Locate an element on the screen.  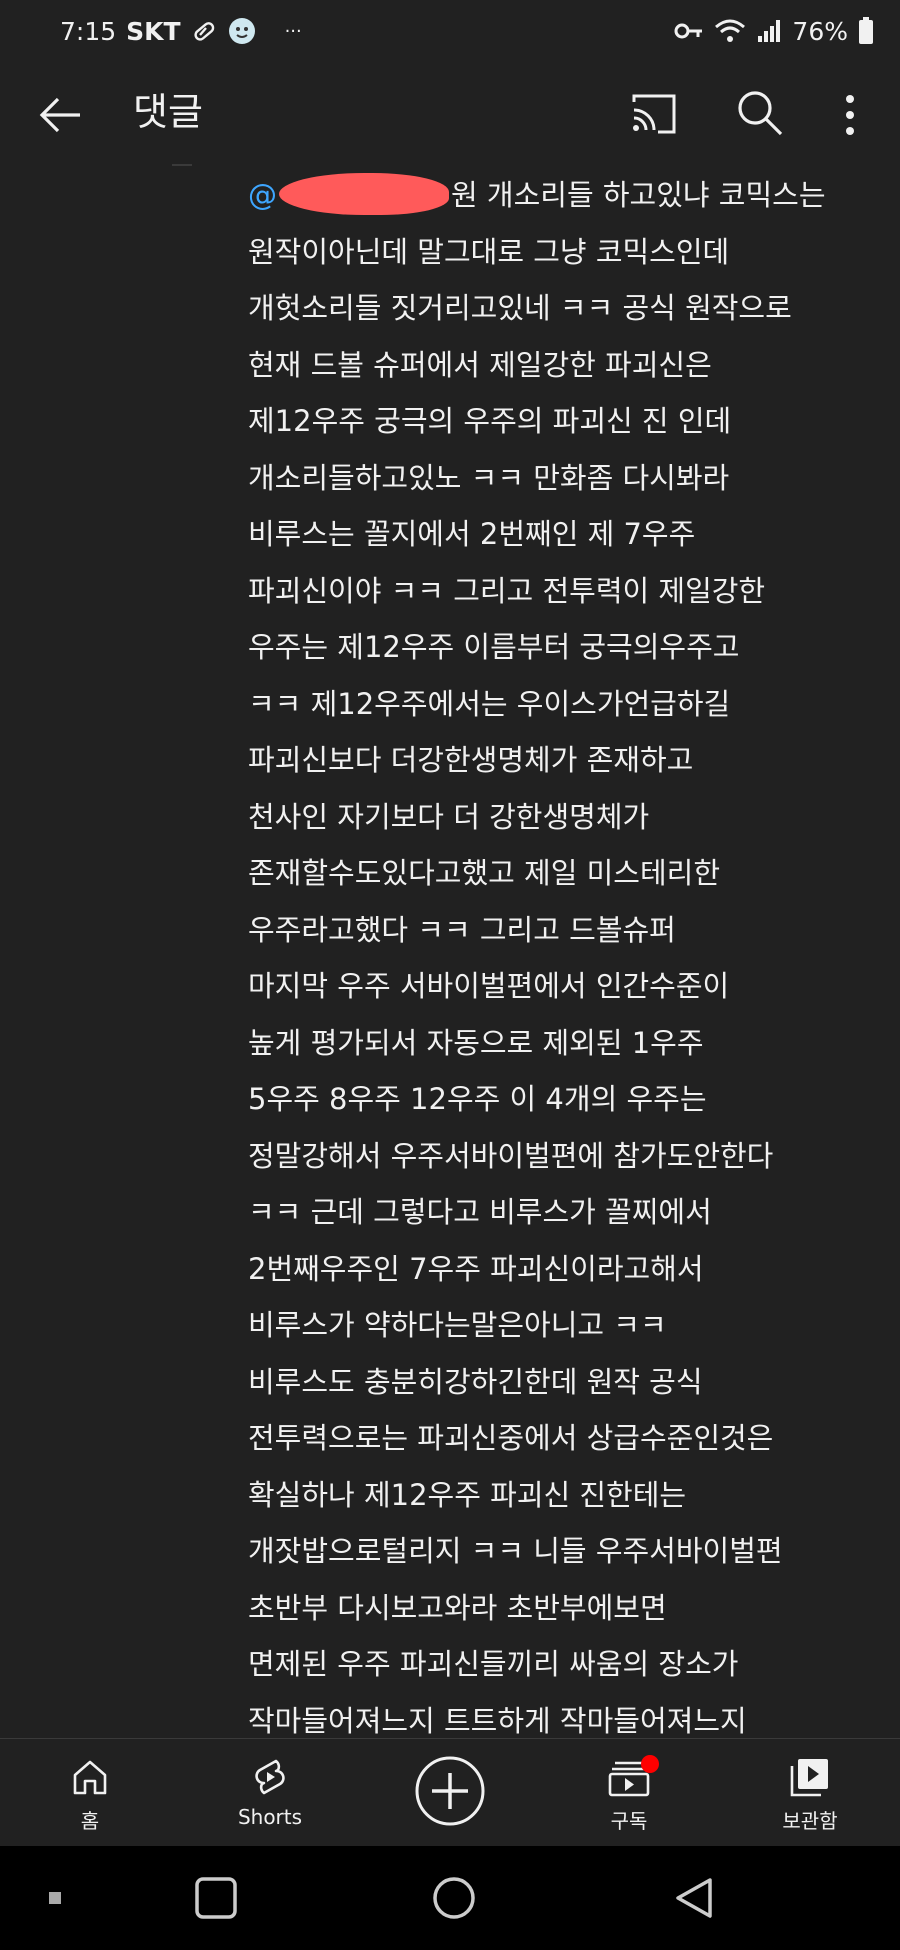
overview-button is located at coordinates (216, 1898).